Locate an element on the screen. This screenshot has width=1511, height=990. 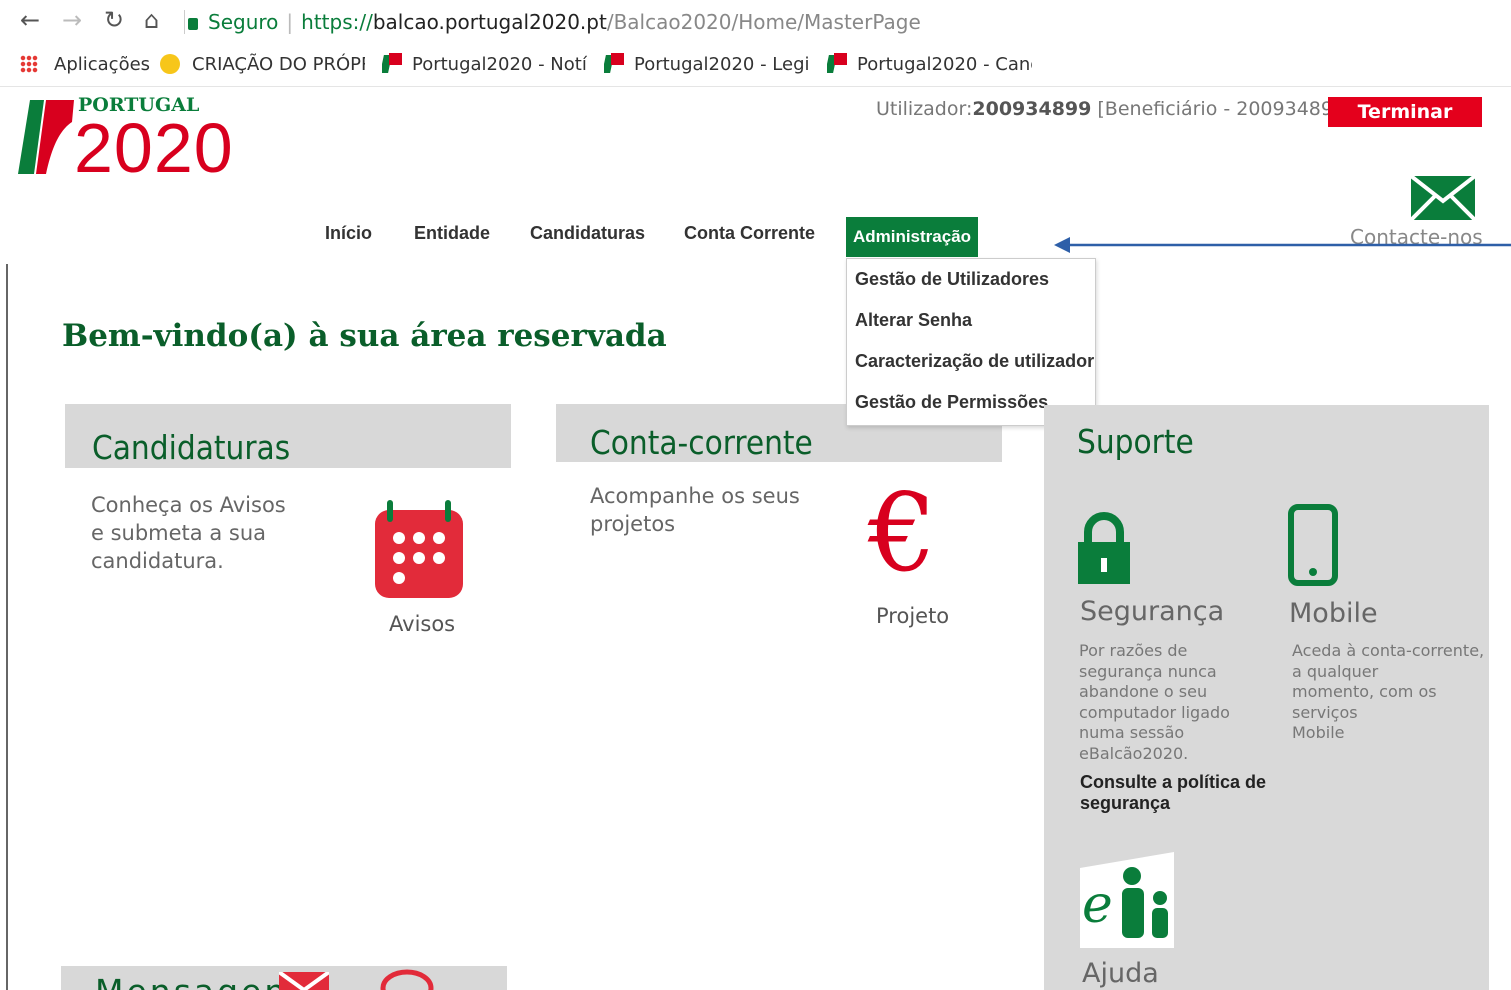
reload-icon: ↻ is located at coordinates (114, 20).